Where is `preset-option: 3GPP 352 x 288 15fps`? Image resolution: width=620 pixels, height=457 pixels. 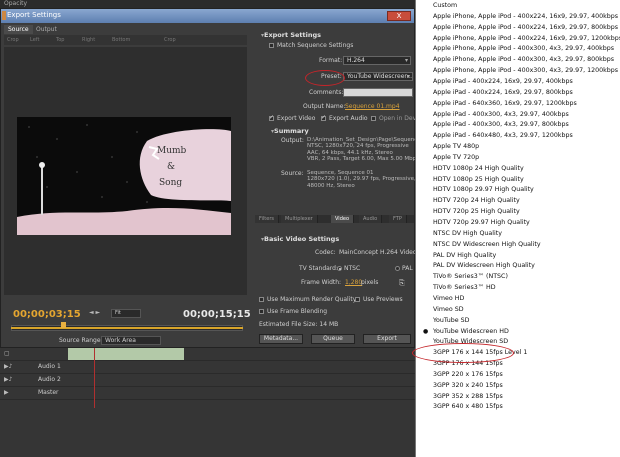 preset-option: 3GPP 352 x 288 15fps is located at coordinates (517, 397).